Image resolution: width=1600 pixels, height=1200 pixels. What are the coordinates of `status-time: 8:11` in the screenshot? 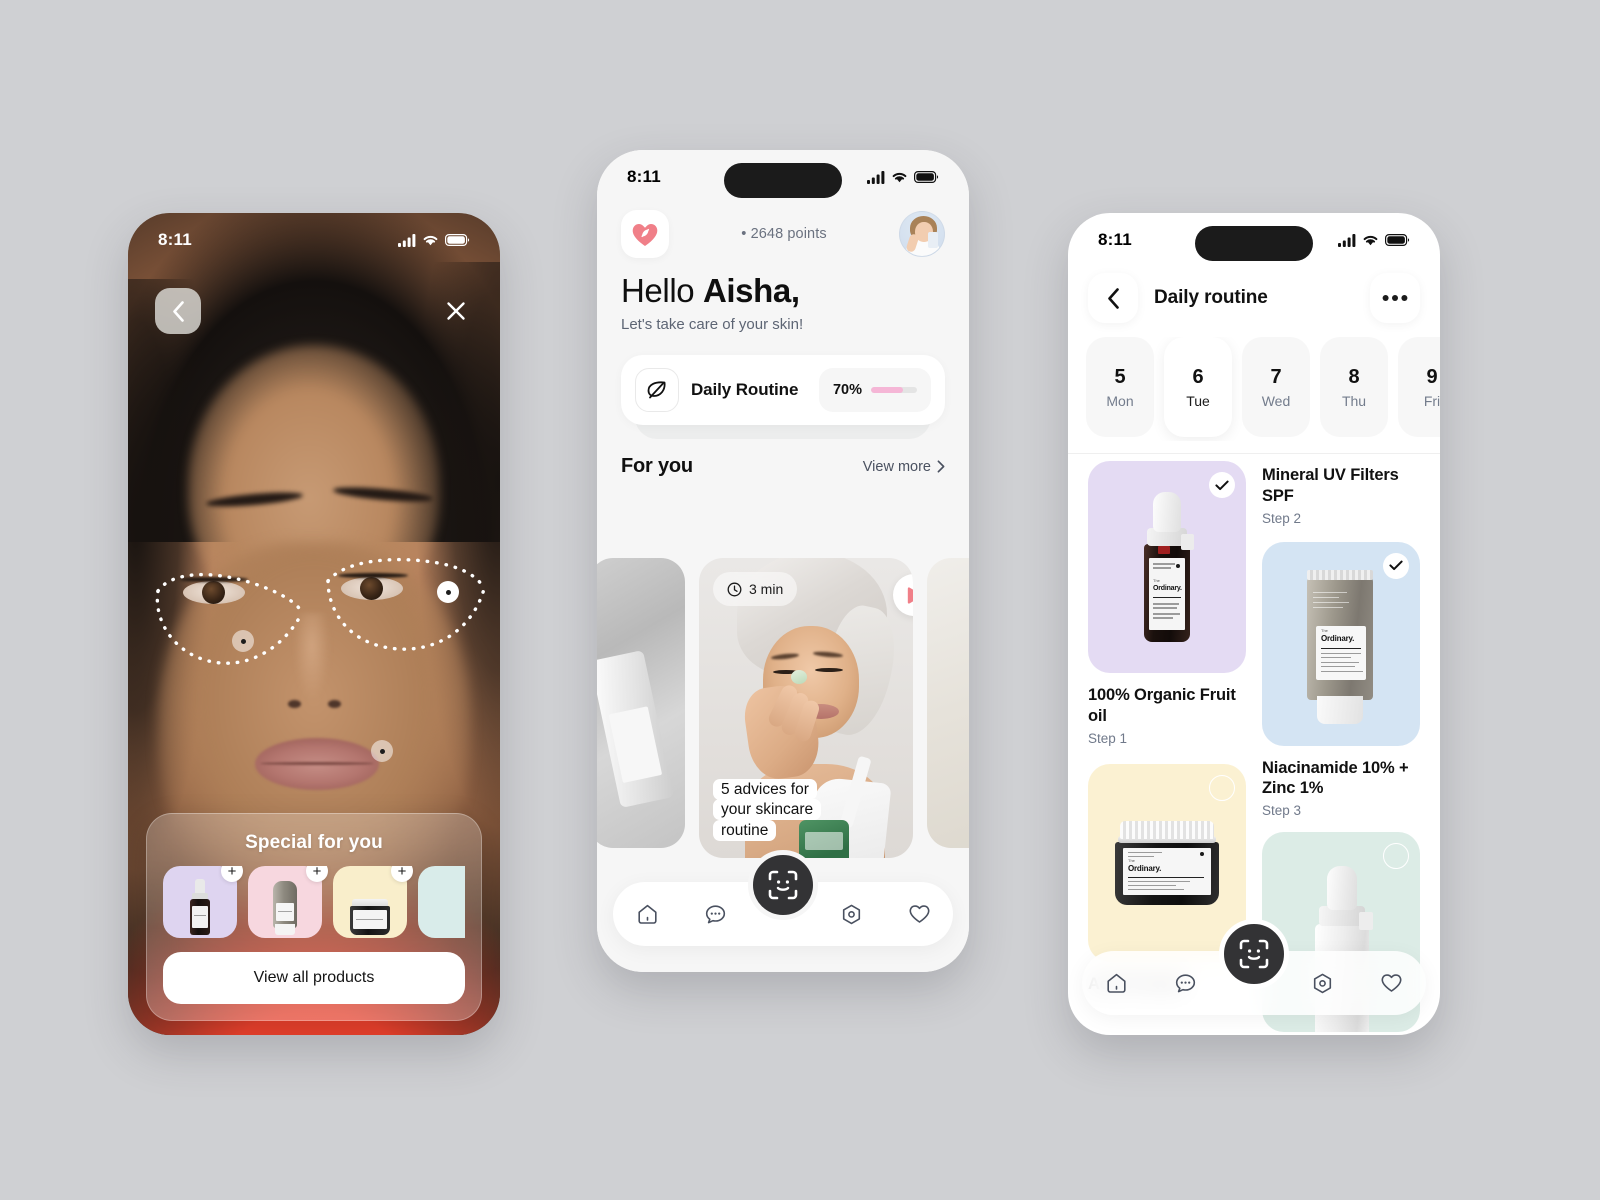 It's located at (1115, 239).